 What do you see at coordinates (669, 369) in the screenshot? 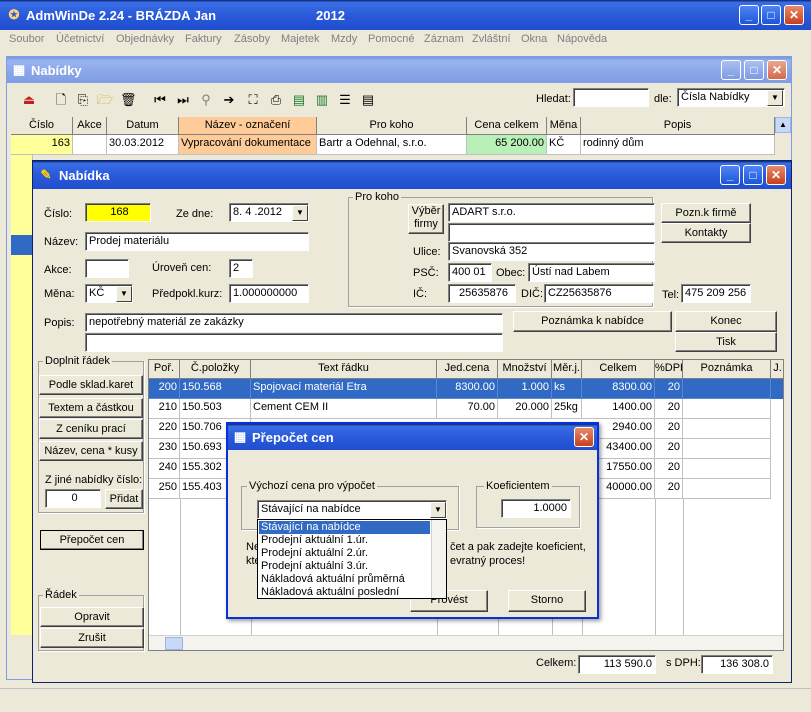
I see `col-dph: %DPH` at bounding box center [669, 369].